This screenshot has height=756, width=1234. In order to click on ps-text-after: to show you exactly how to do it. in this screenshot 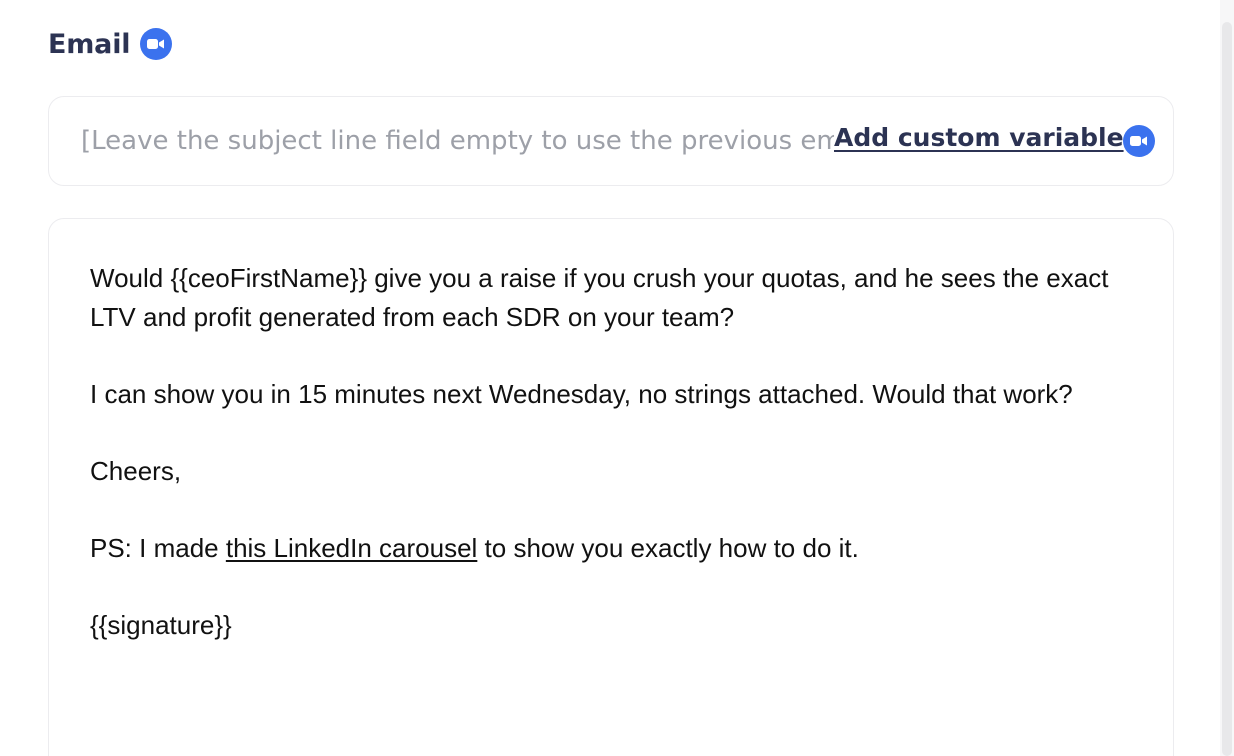, I will do `click(668, 547)`.